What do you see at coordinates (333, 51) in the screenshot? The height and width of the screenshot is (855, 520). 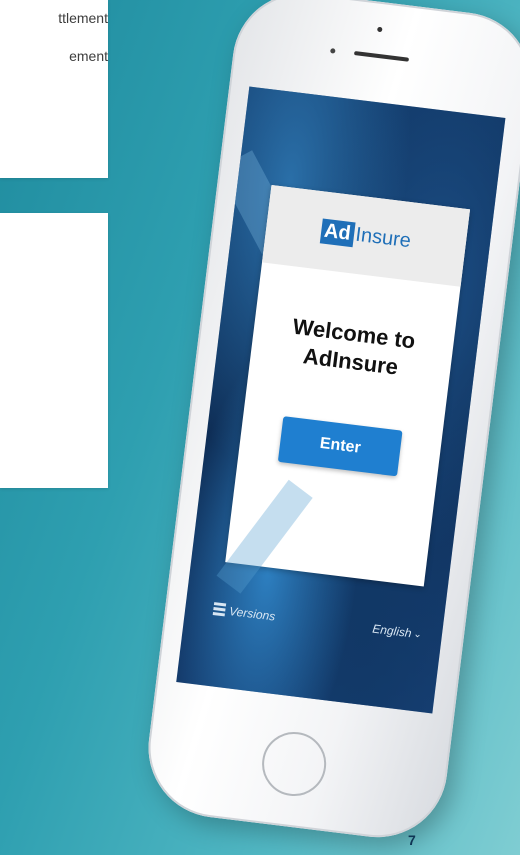 I see `sensor-icon` at bounding box center [333, 51].